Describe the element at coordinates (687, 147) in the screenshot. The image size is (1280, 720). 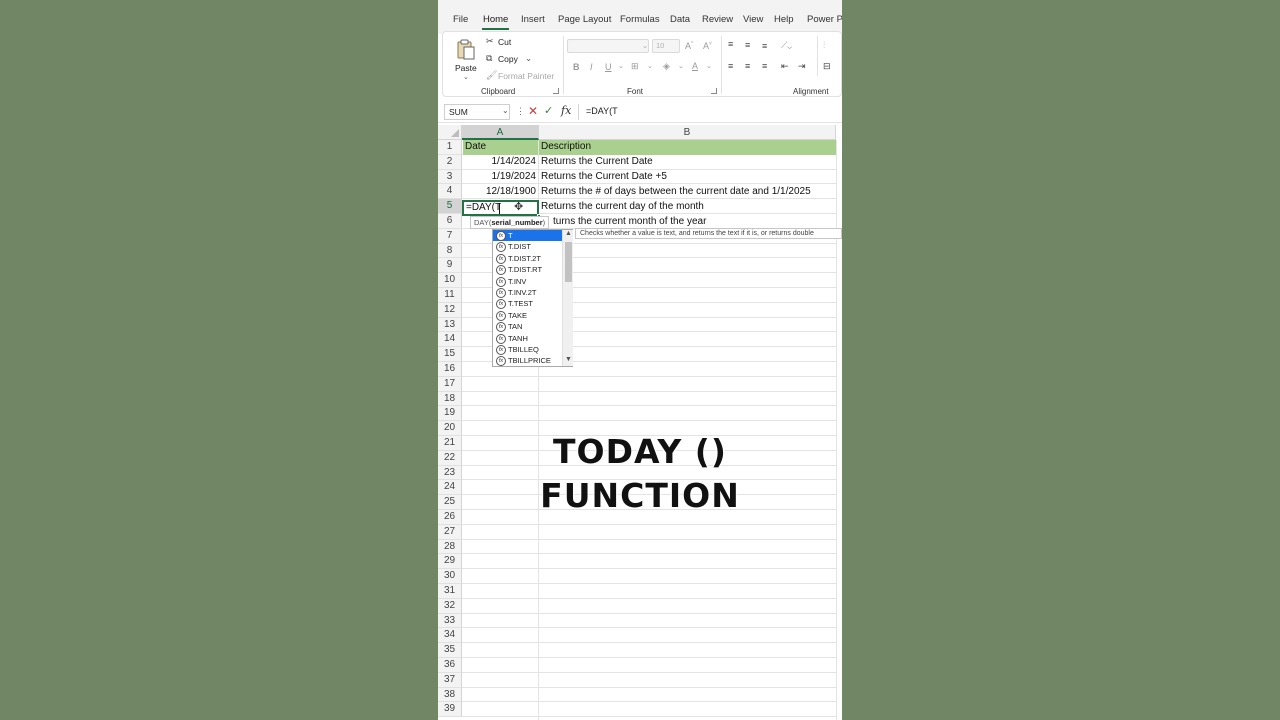
I see `cell-b1: Description` at that location.